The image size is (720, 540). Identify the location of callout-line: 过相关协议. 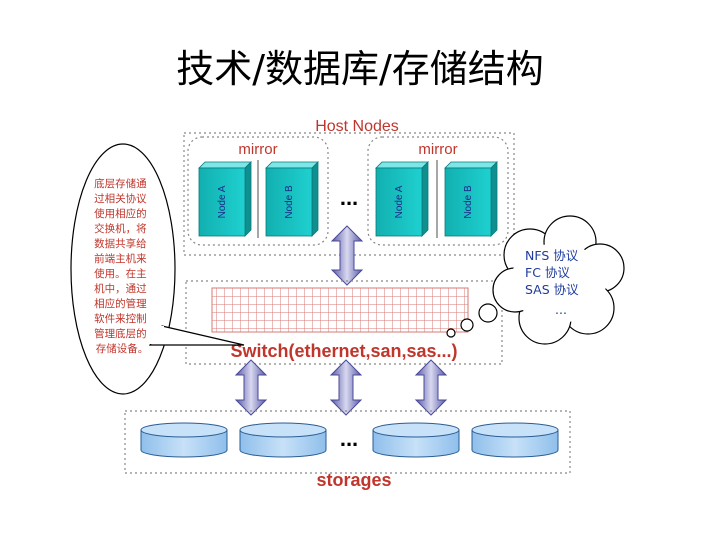
(120, 198).